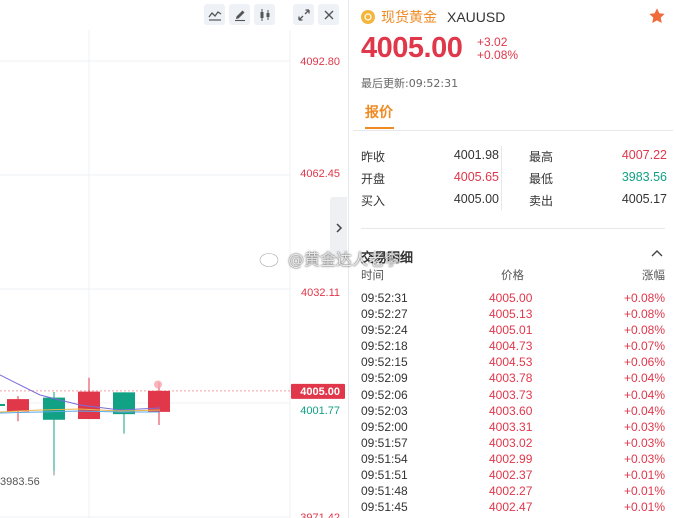  I want to click on expand-icon, so click(303, 14).